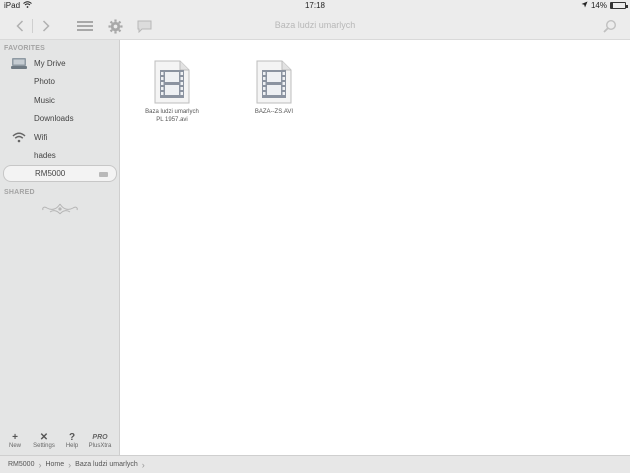 The height and width of the screenshot is (473, 630). I want to click on sidebar-item-label: Wifi, so click(41, 137).